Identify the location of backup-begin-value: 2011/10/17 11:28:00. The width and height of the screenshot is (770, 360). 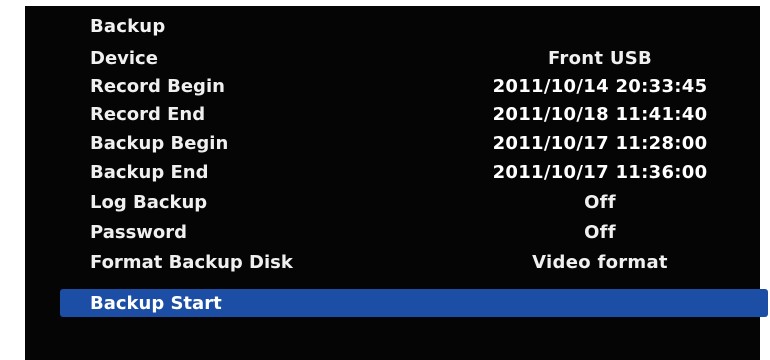
(580, 143).